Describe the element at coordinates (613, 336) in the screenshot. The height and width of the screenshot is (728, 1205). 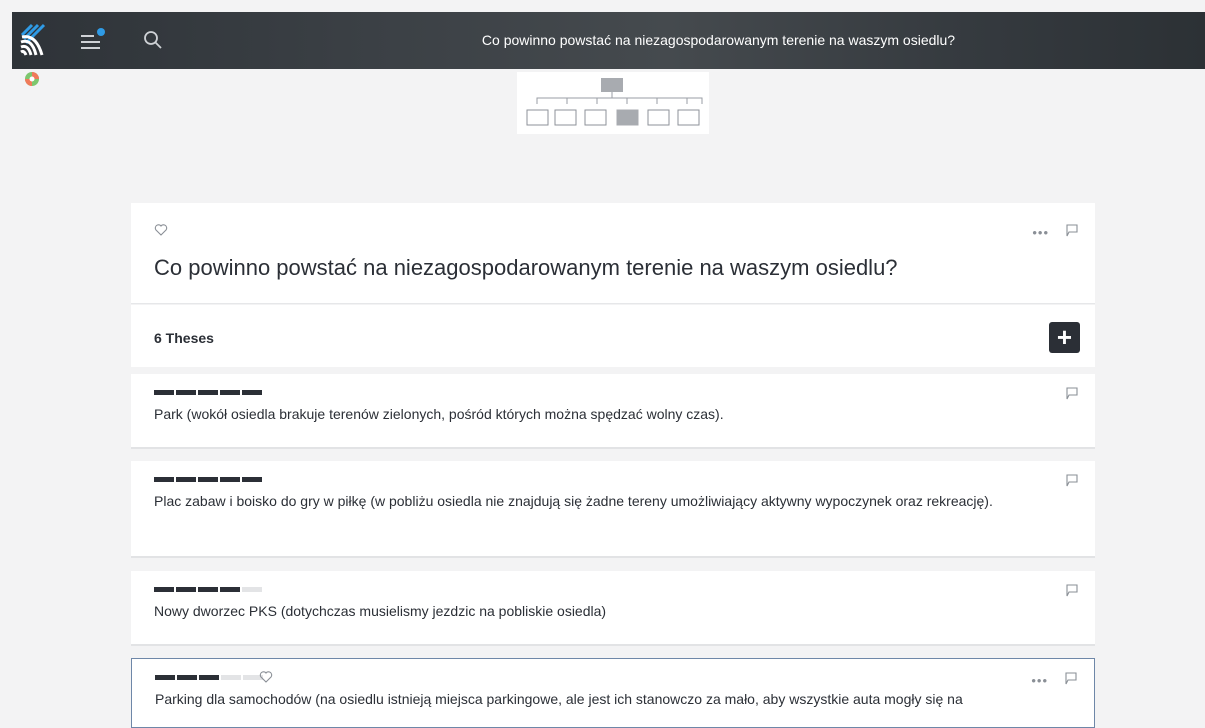
I see `theses-header: 6 Theses +` at that location.